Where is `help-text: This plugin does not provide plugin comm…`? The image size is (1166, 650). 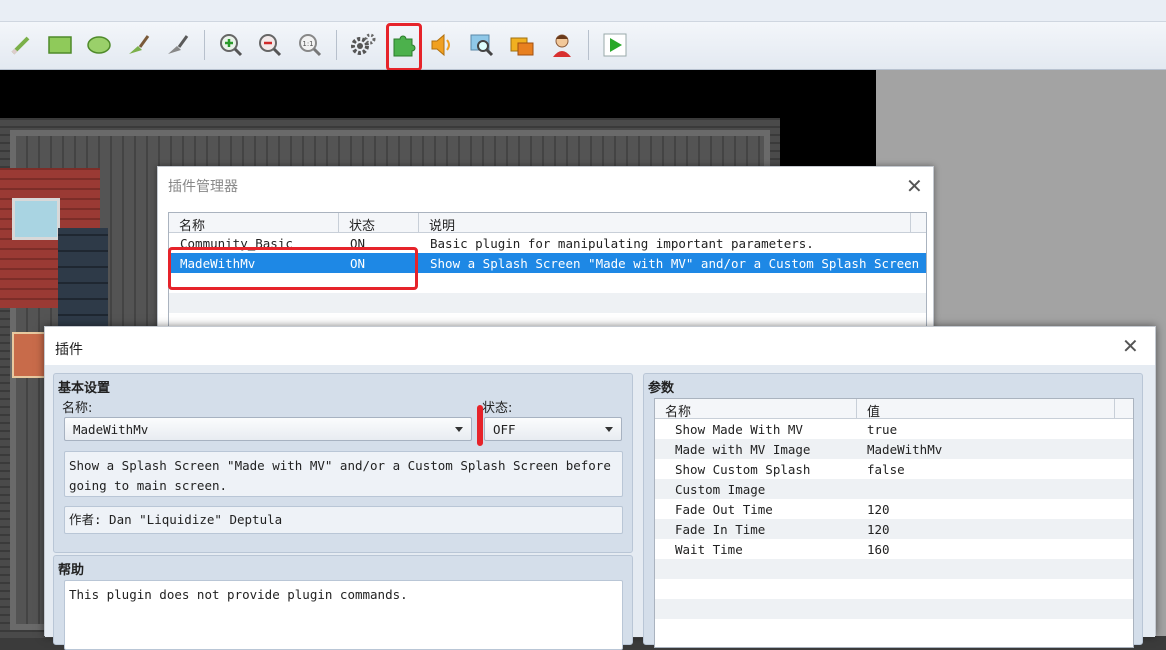 help-text: This plugin does not provide plugin comm… is located at coordinates (343, 615).